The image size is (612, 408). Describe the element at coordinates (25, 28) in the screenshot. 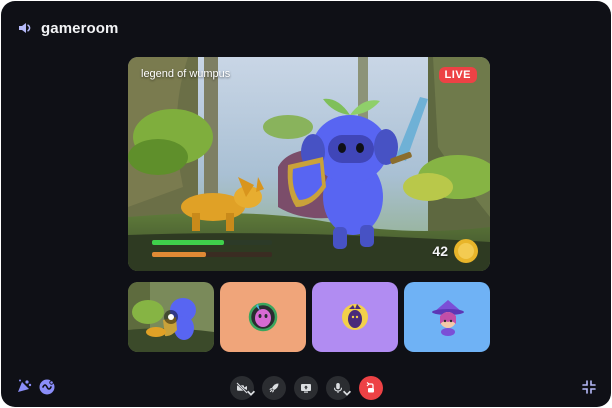

I see `volume-icon` at that location.